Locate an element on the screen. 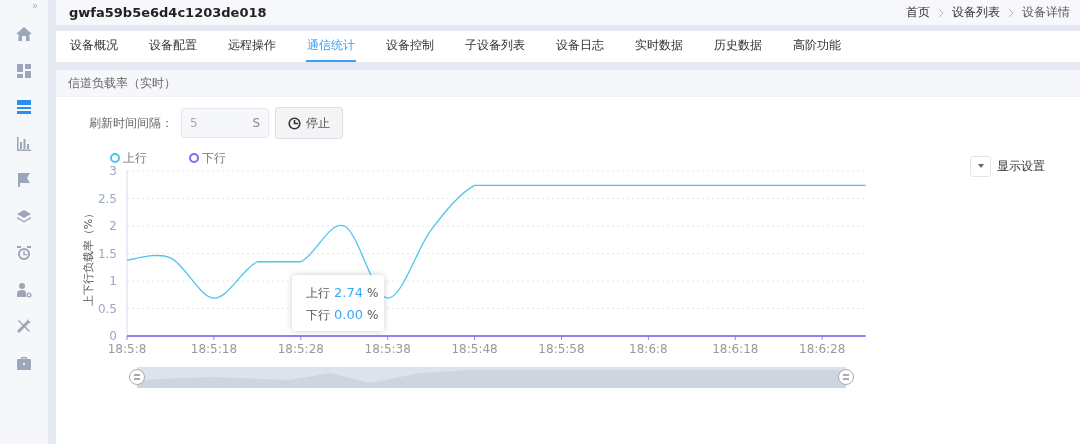  legend-item: 下行 is located at coordinates (207, 158).